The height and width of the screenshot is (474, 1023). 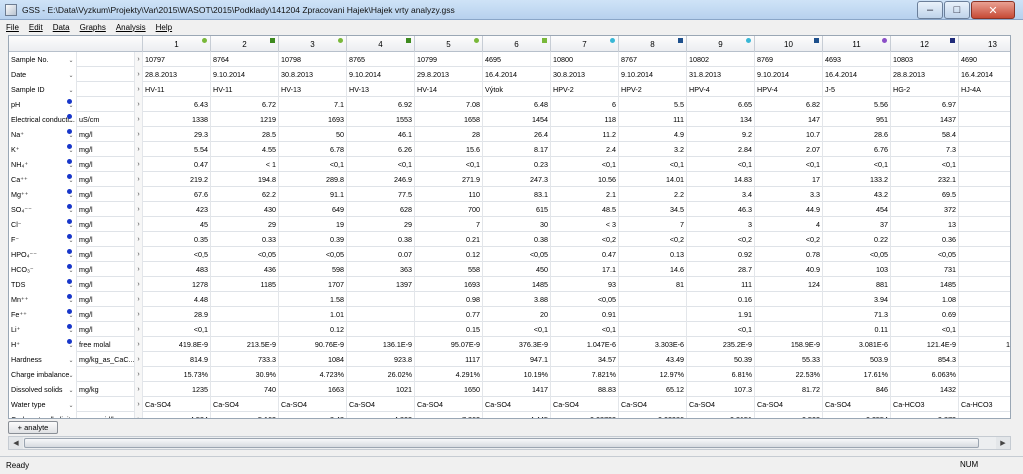 What do you see at coordinates (177, 389) in the screenshot?
I see `data-cell: 1235` at bounding box center [177, 389].